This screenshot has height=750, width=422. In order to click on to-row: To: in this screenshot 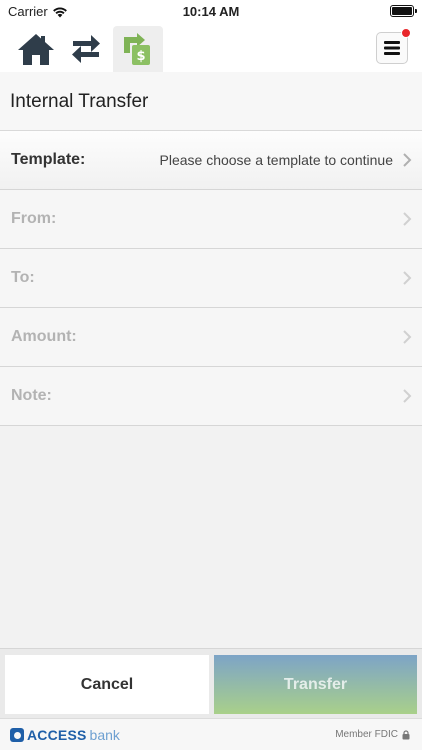, I will do `click(211, 278)`.